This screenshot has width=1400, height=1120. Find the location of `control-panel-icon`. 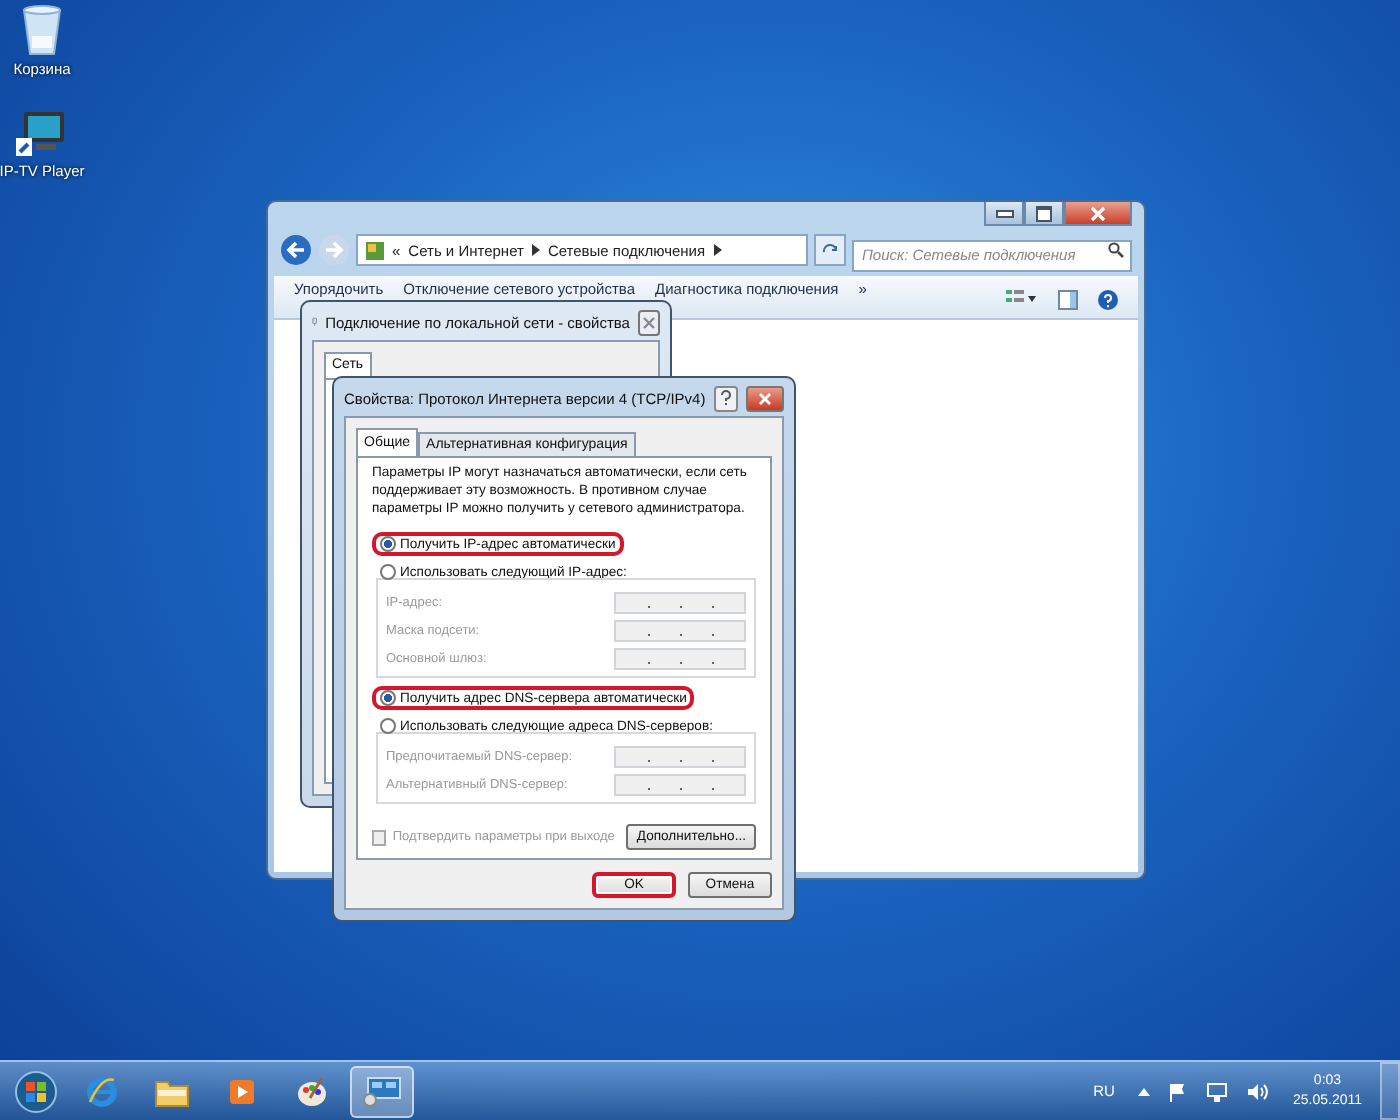

control-panel-icon is located at coordinates (375, 250).